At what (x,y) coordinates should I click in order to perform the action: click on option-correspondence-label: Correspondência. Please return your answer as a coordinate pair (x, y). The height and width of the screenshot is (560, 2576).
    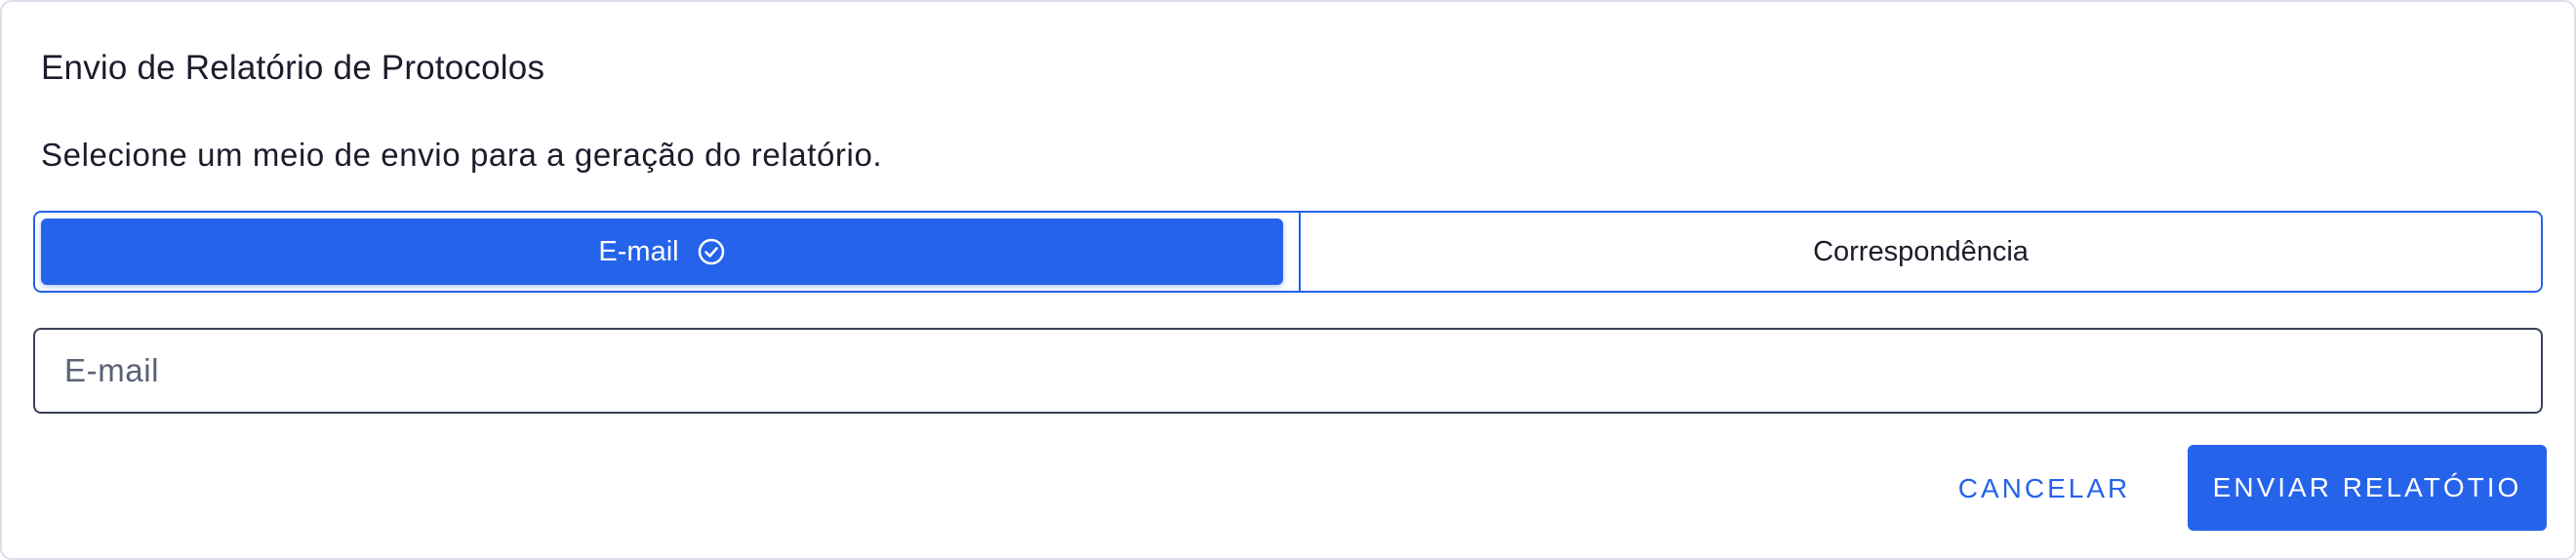
    Looking at the image, I should click on (1921, 251).